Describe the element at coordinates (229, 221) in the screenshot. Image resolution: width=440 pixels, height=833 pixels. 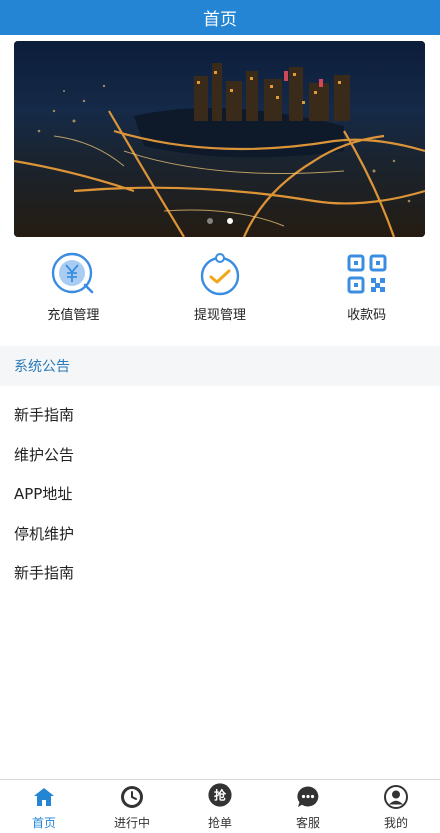
I see `carousel-dot-active` at that location.